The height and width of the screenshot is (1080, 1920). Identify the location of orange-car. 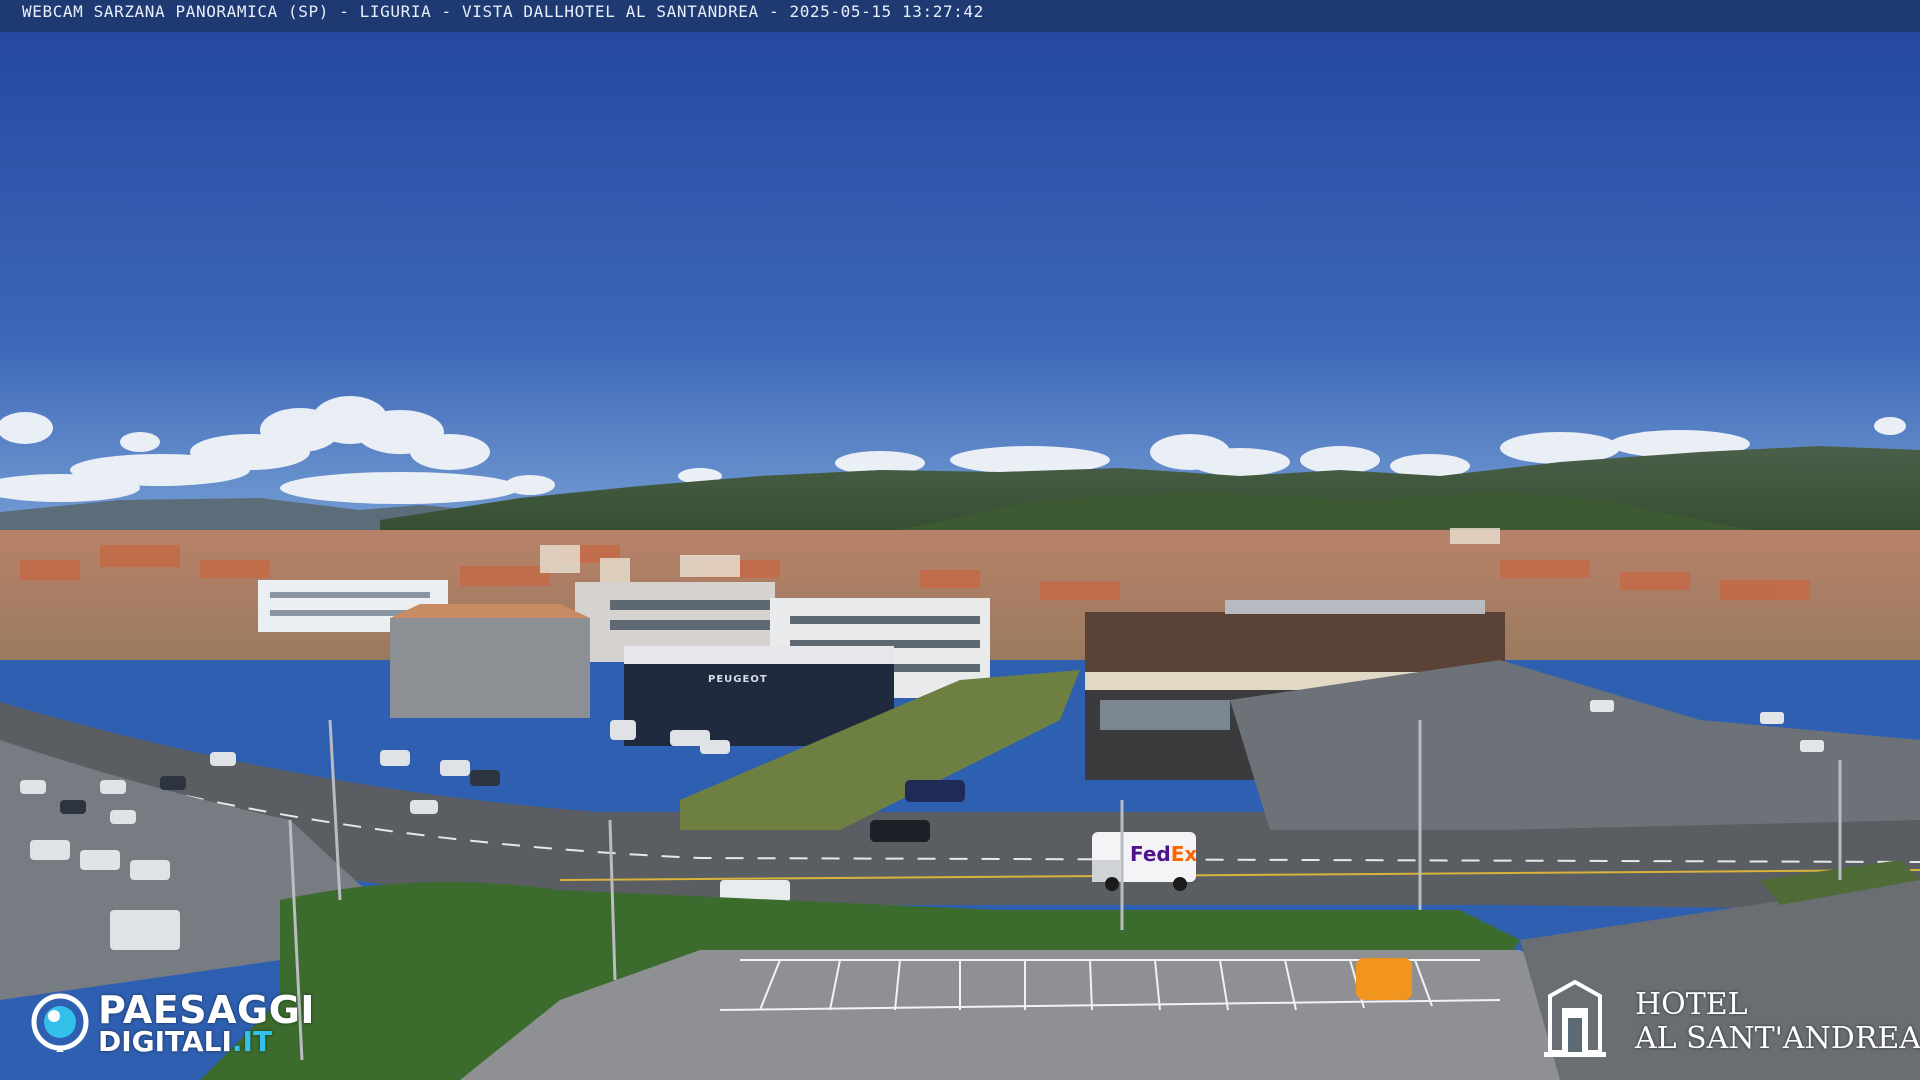
(1384, 979).